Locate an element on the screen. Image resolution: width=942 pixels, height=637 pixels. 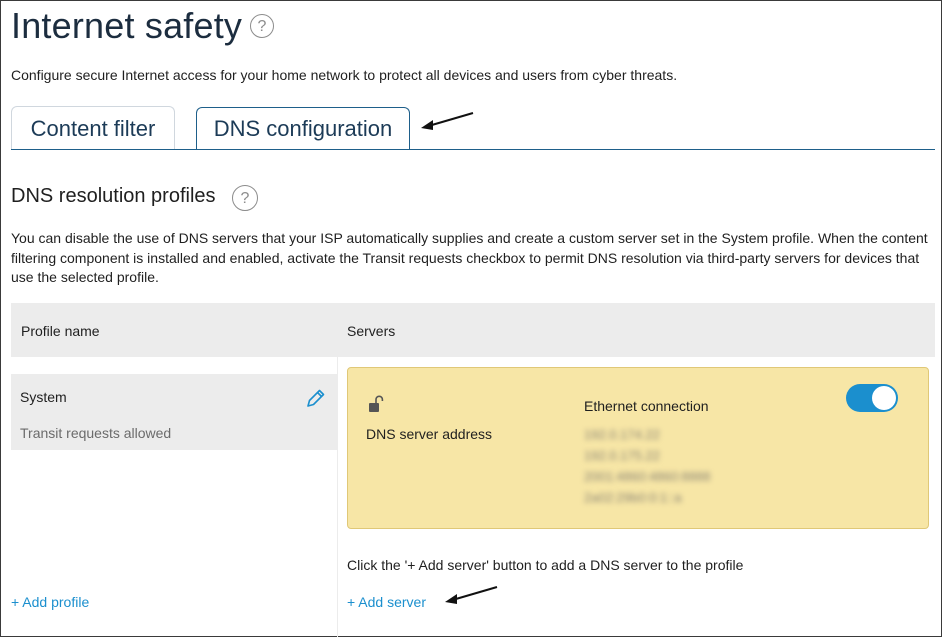
column-header-profile: Profile name is located at coordinates (60, 331).